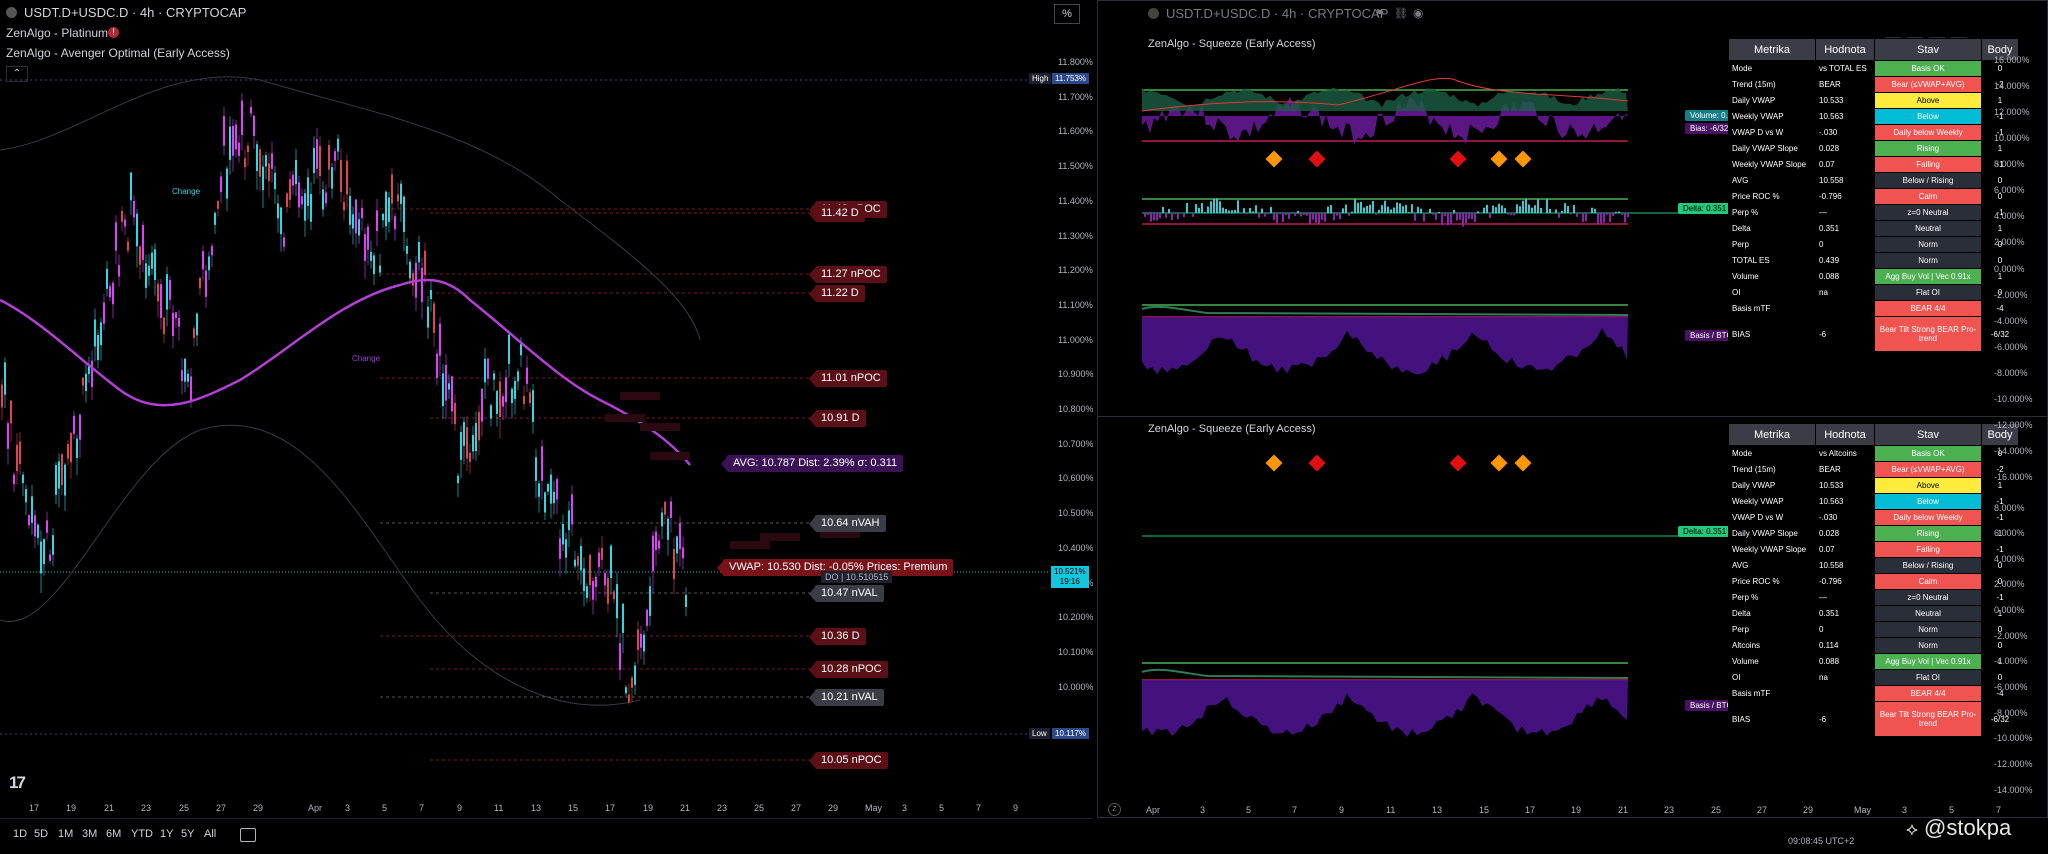 This screenshot has width=2048, height=854. Describe the element at coordinates (1874, 614) in the screenshot. I see `table-row: Delta0.351Neutral1` at that location.